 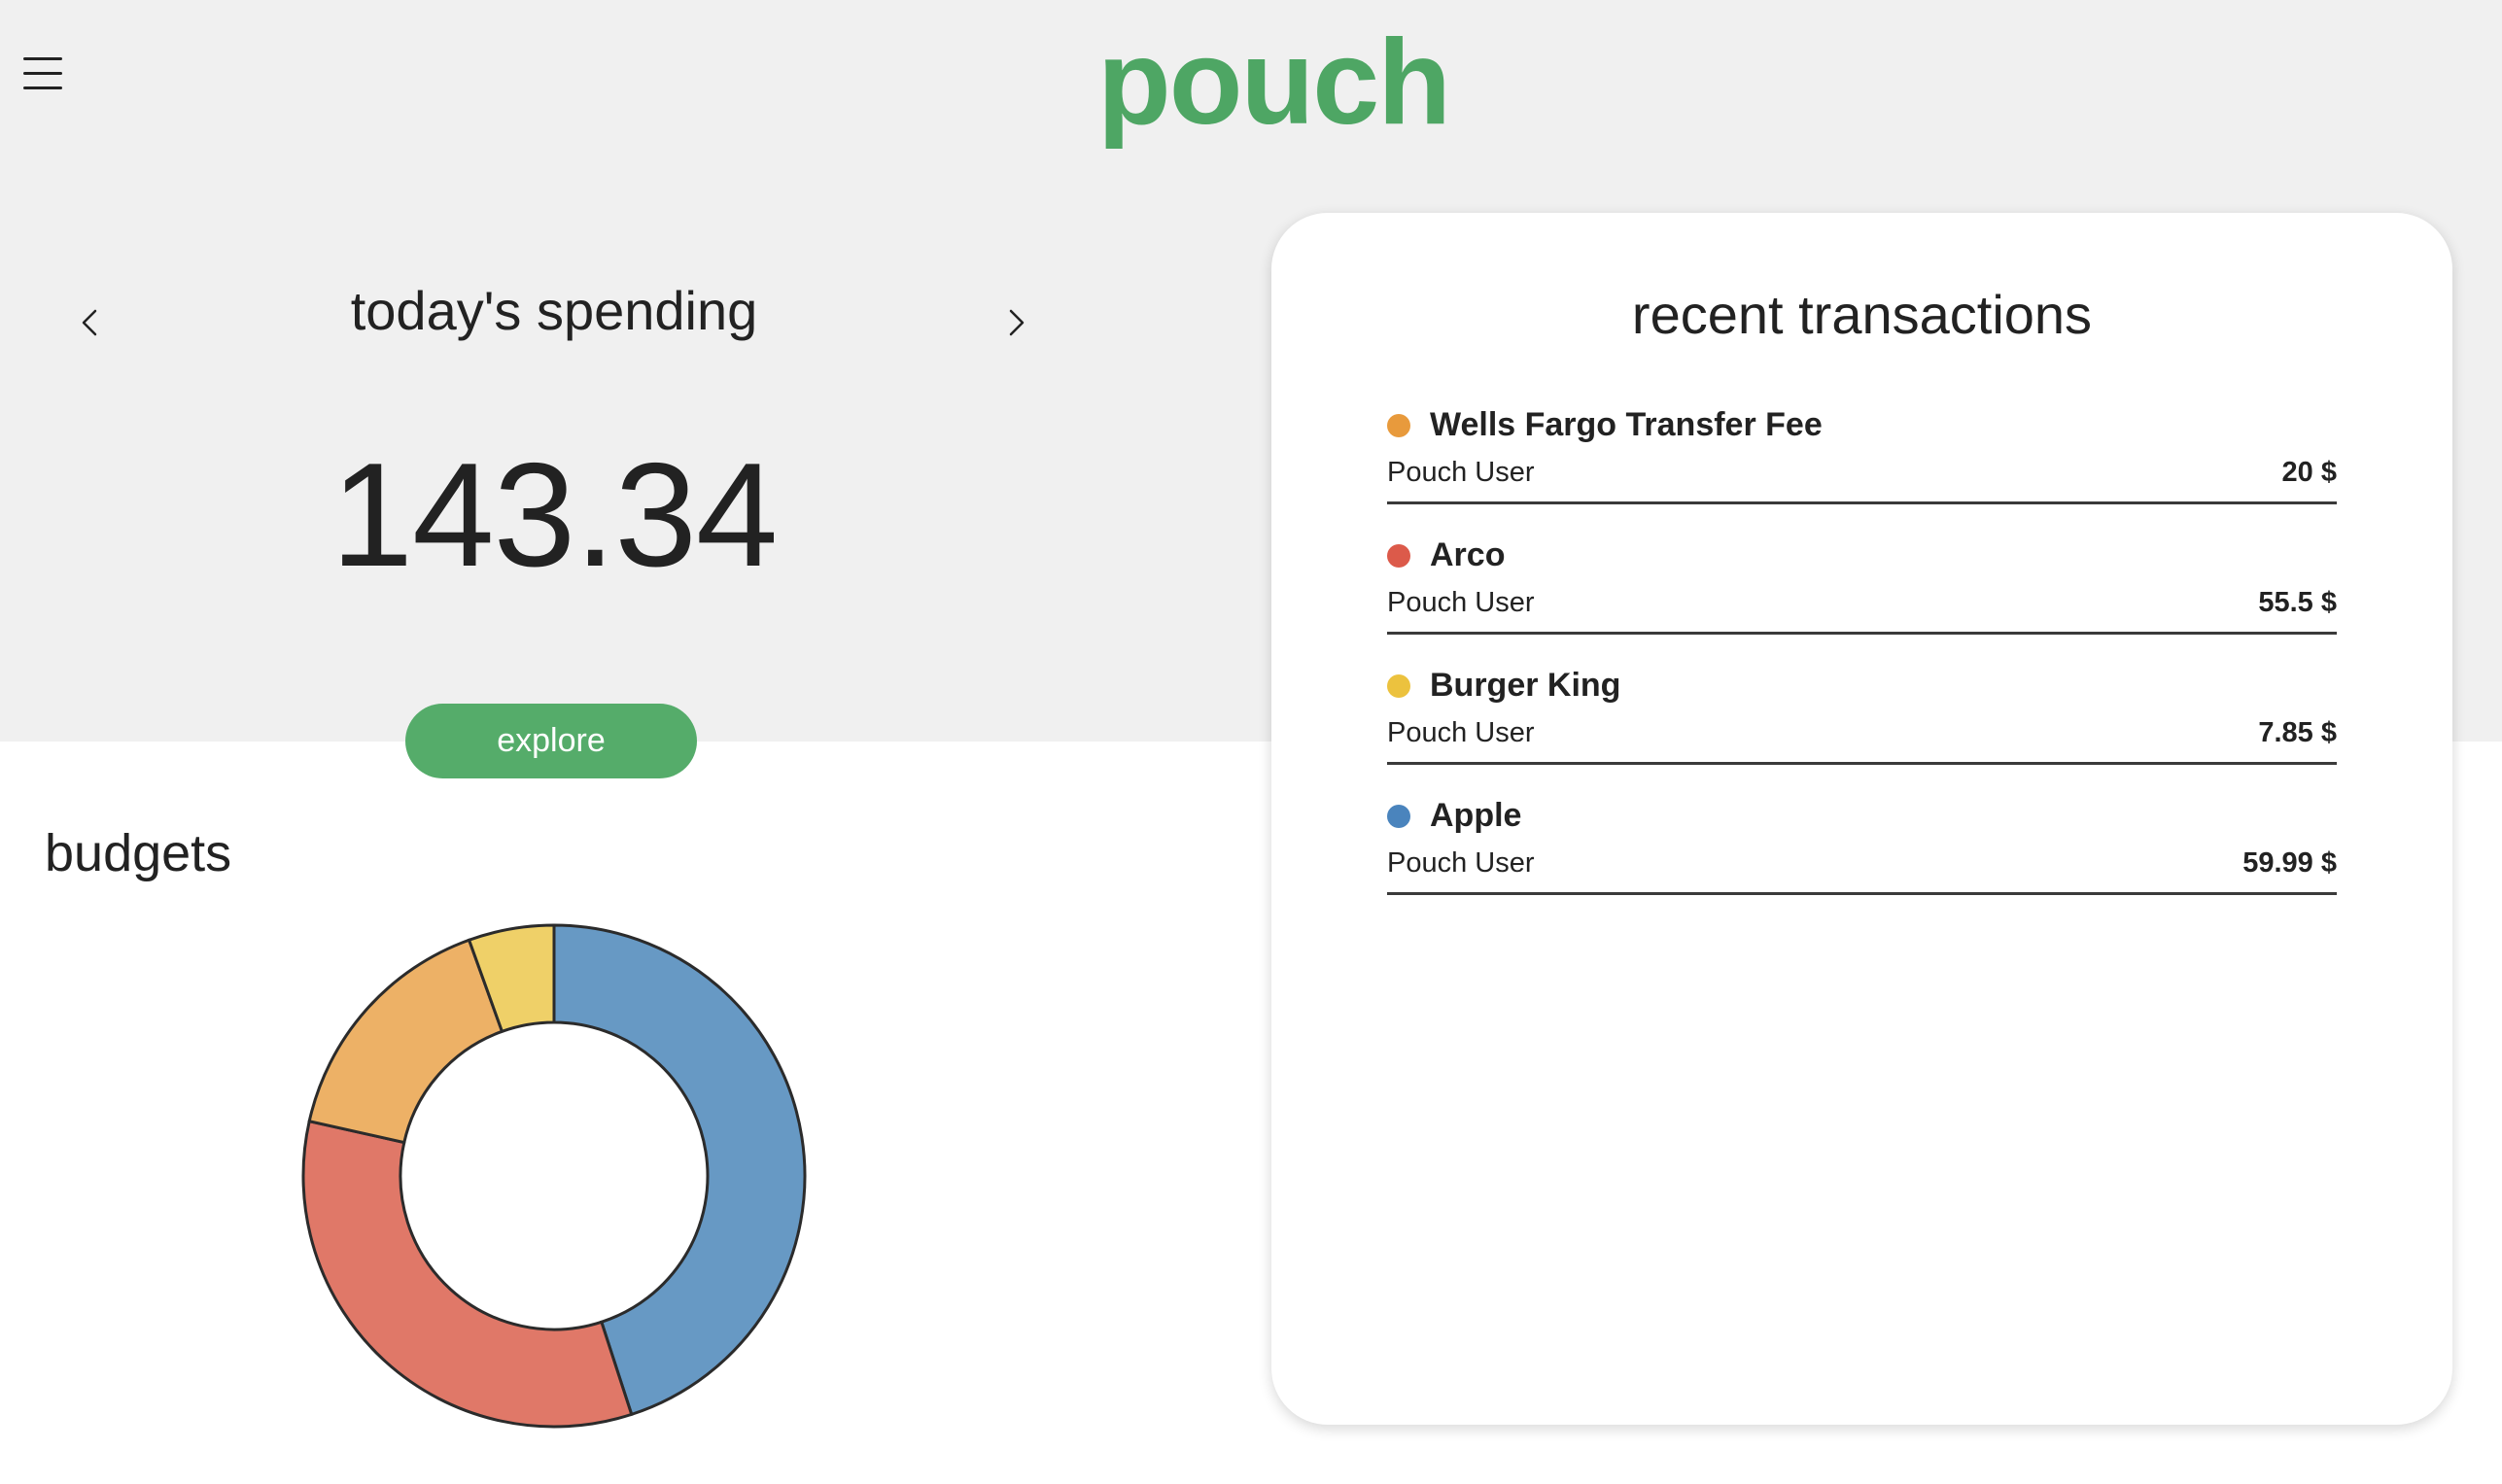 What do you see at coordinates (1862, 314) in the screenshot?
I see `transactions-title: recent transactions` at bounding box center [1862, 314].